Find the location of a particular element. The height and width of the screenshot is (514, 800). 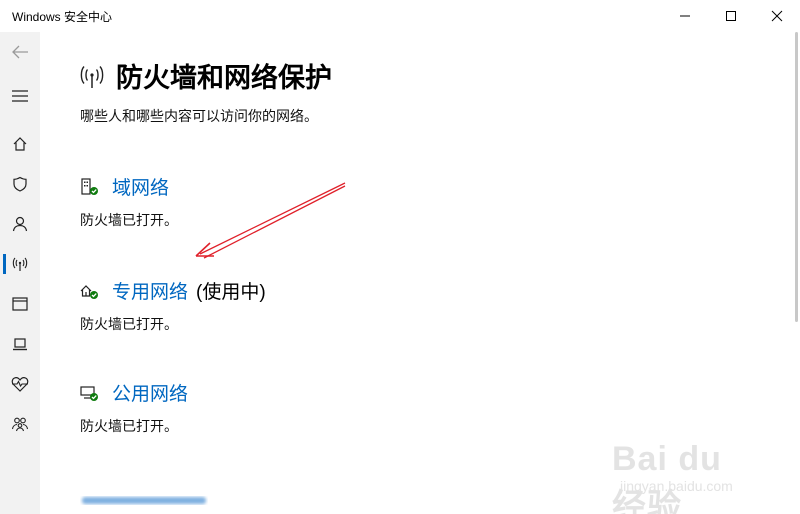

baidu-watermark: Bai du 经验 jingyan.baidu.com is located at coordinates (687, 472).